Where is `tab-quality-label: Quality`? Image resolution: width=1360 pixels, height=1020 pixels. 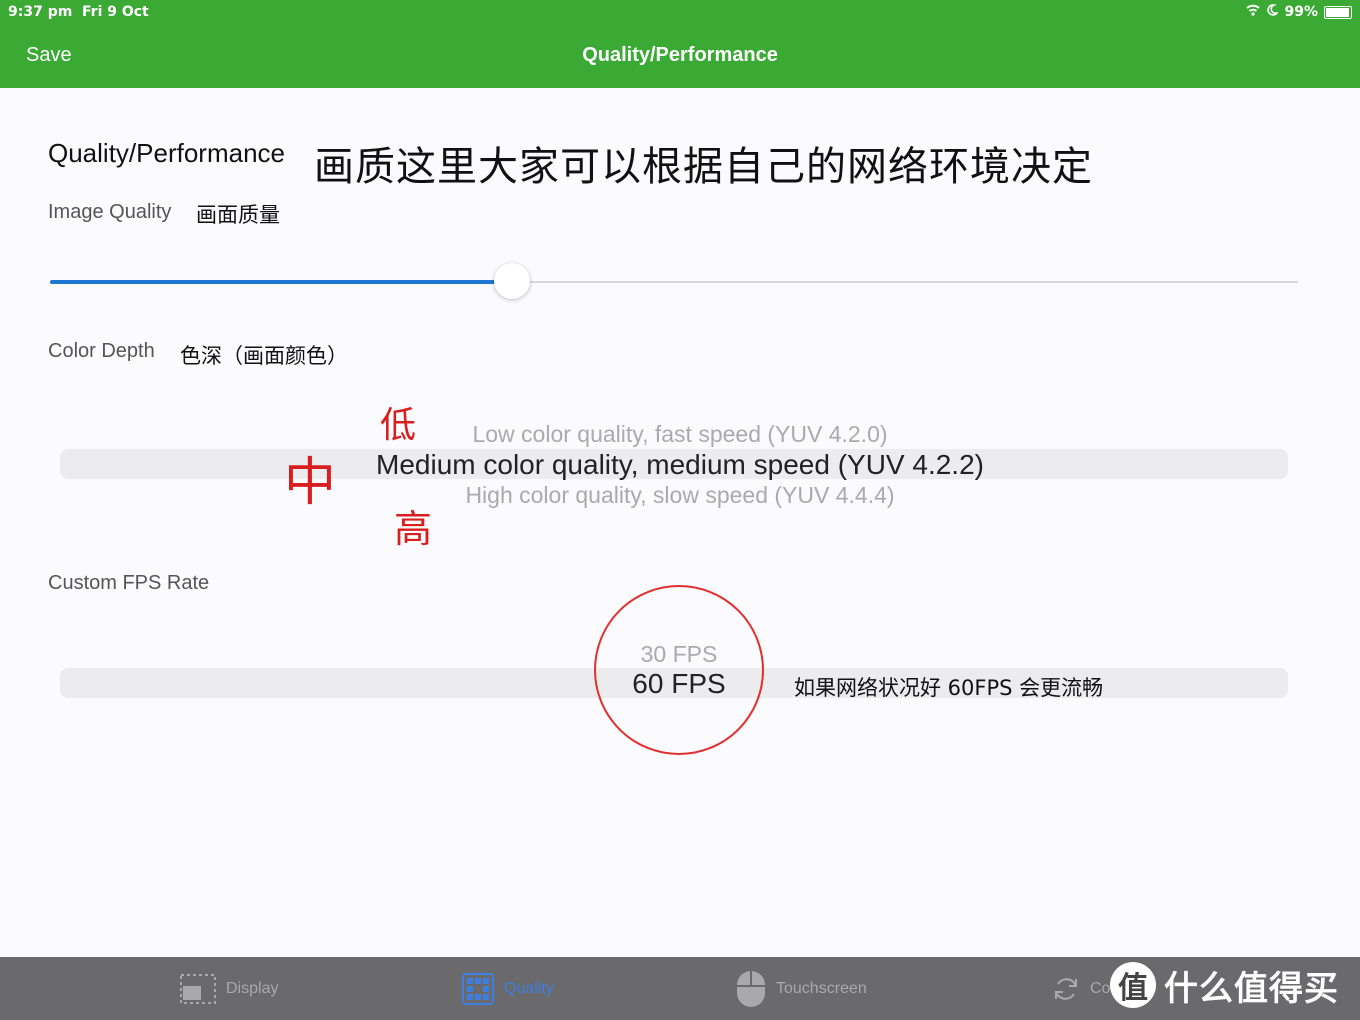 tab-quality-label: Quality is located at coordinates (529, 988).